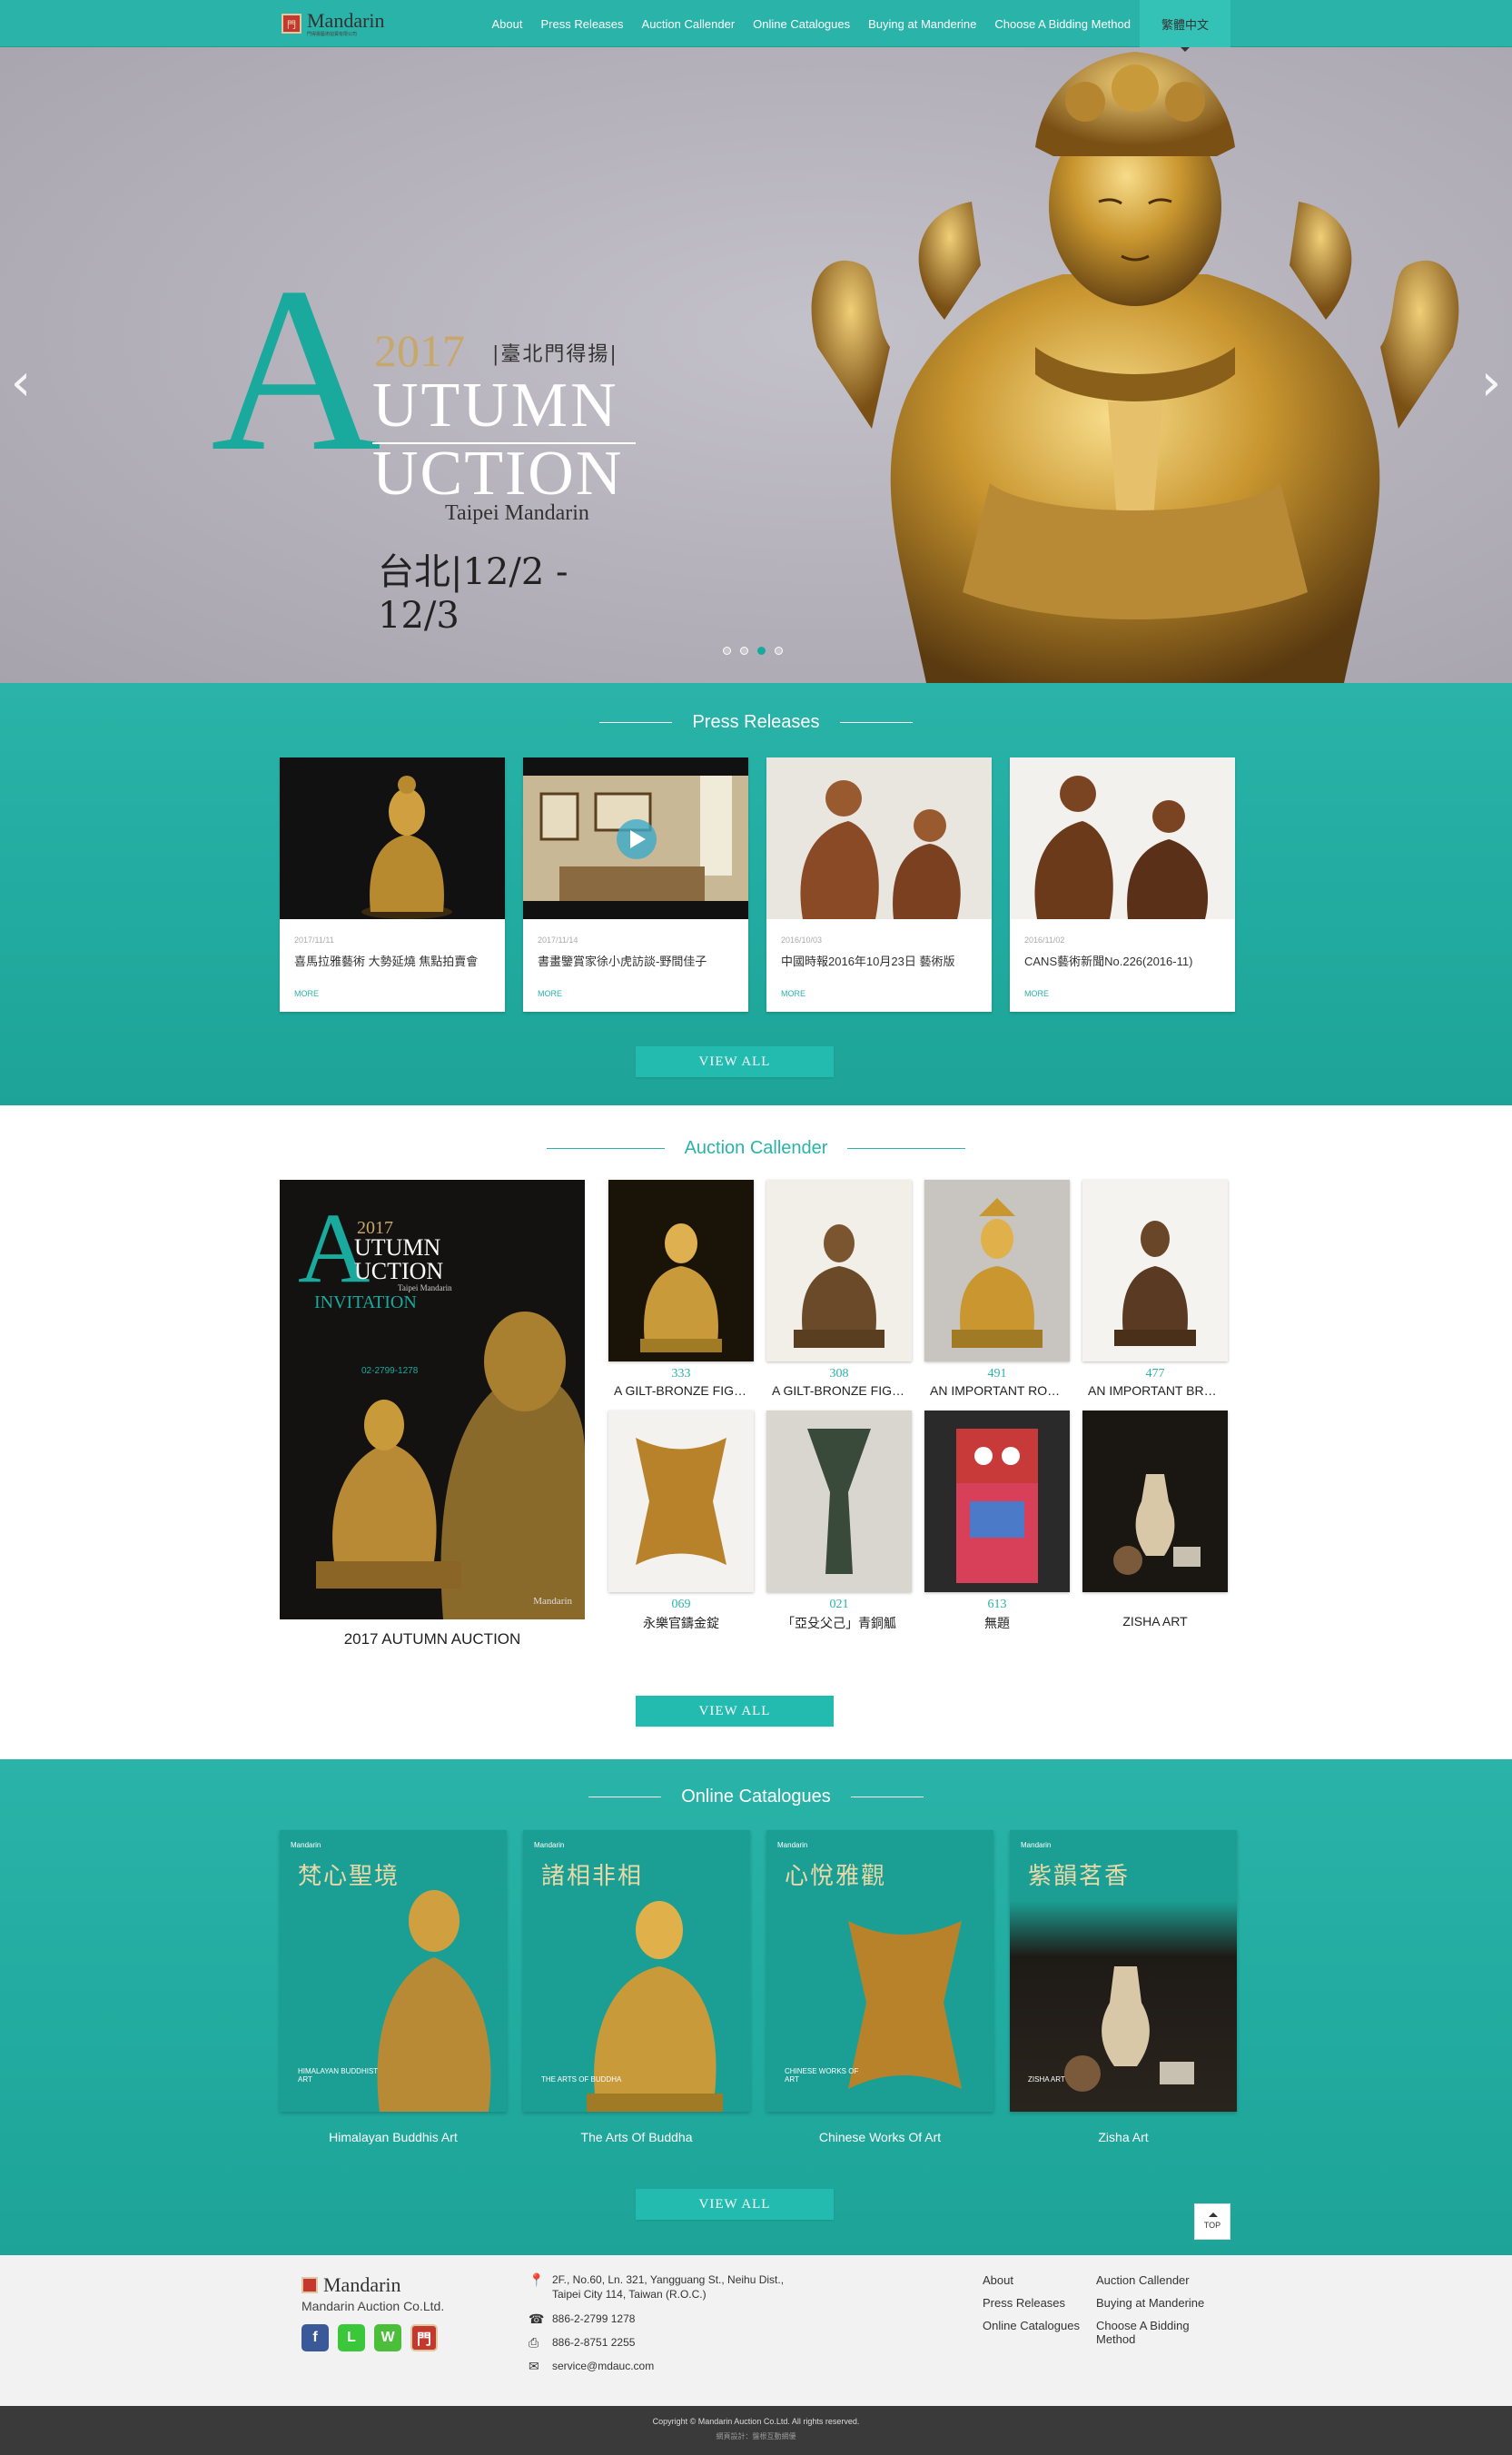 This screenshot has width=1512, height=2455. What do you see at coordinates (498, 474) in the screenshot?
I see `hero-auction: UCTION` at bounding box center [498, 474].